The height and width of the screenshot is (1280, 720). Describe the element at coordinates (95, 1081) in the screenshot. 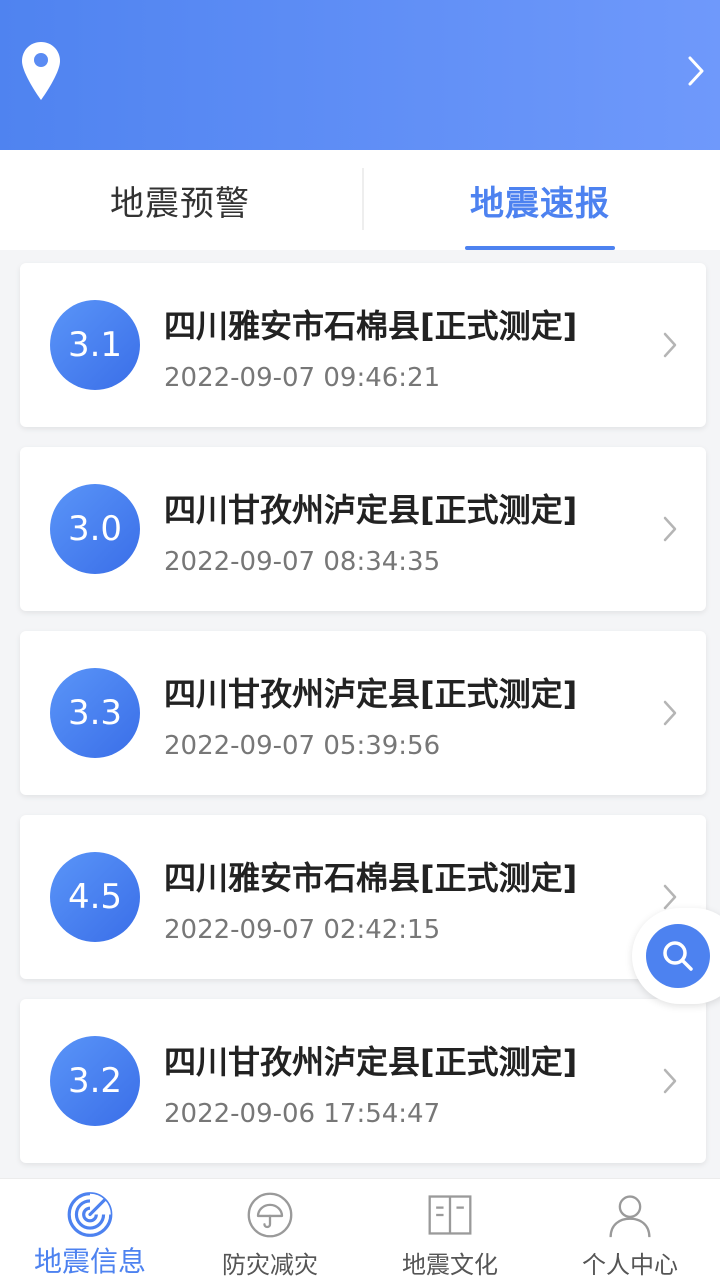

I see `magnitude-badge: 3.2` at that location.